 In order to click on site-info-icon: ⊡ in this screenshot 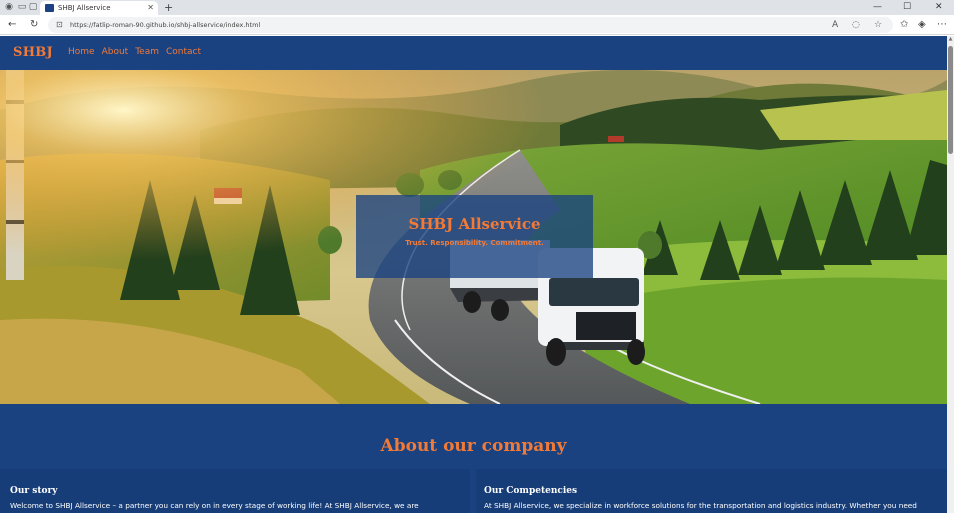, I will do `click(59, 25)`.